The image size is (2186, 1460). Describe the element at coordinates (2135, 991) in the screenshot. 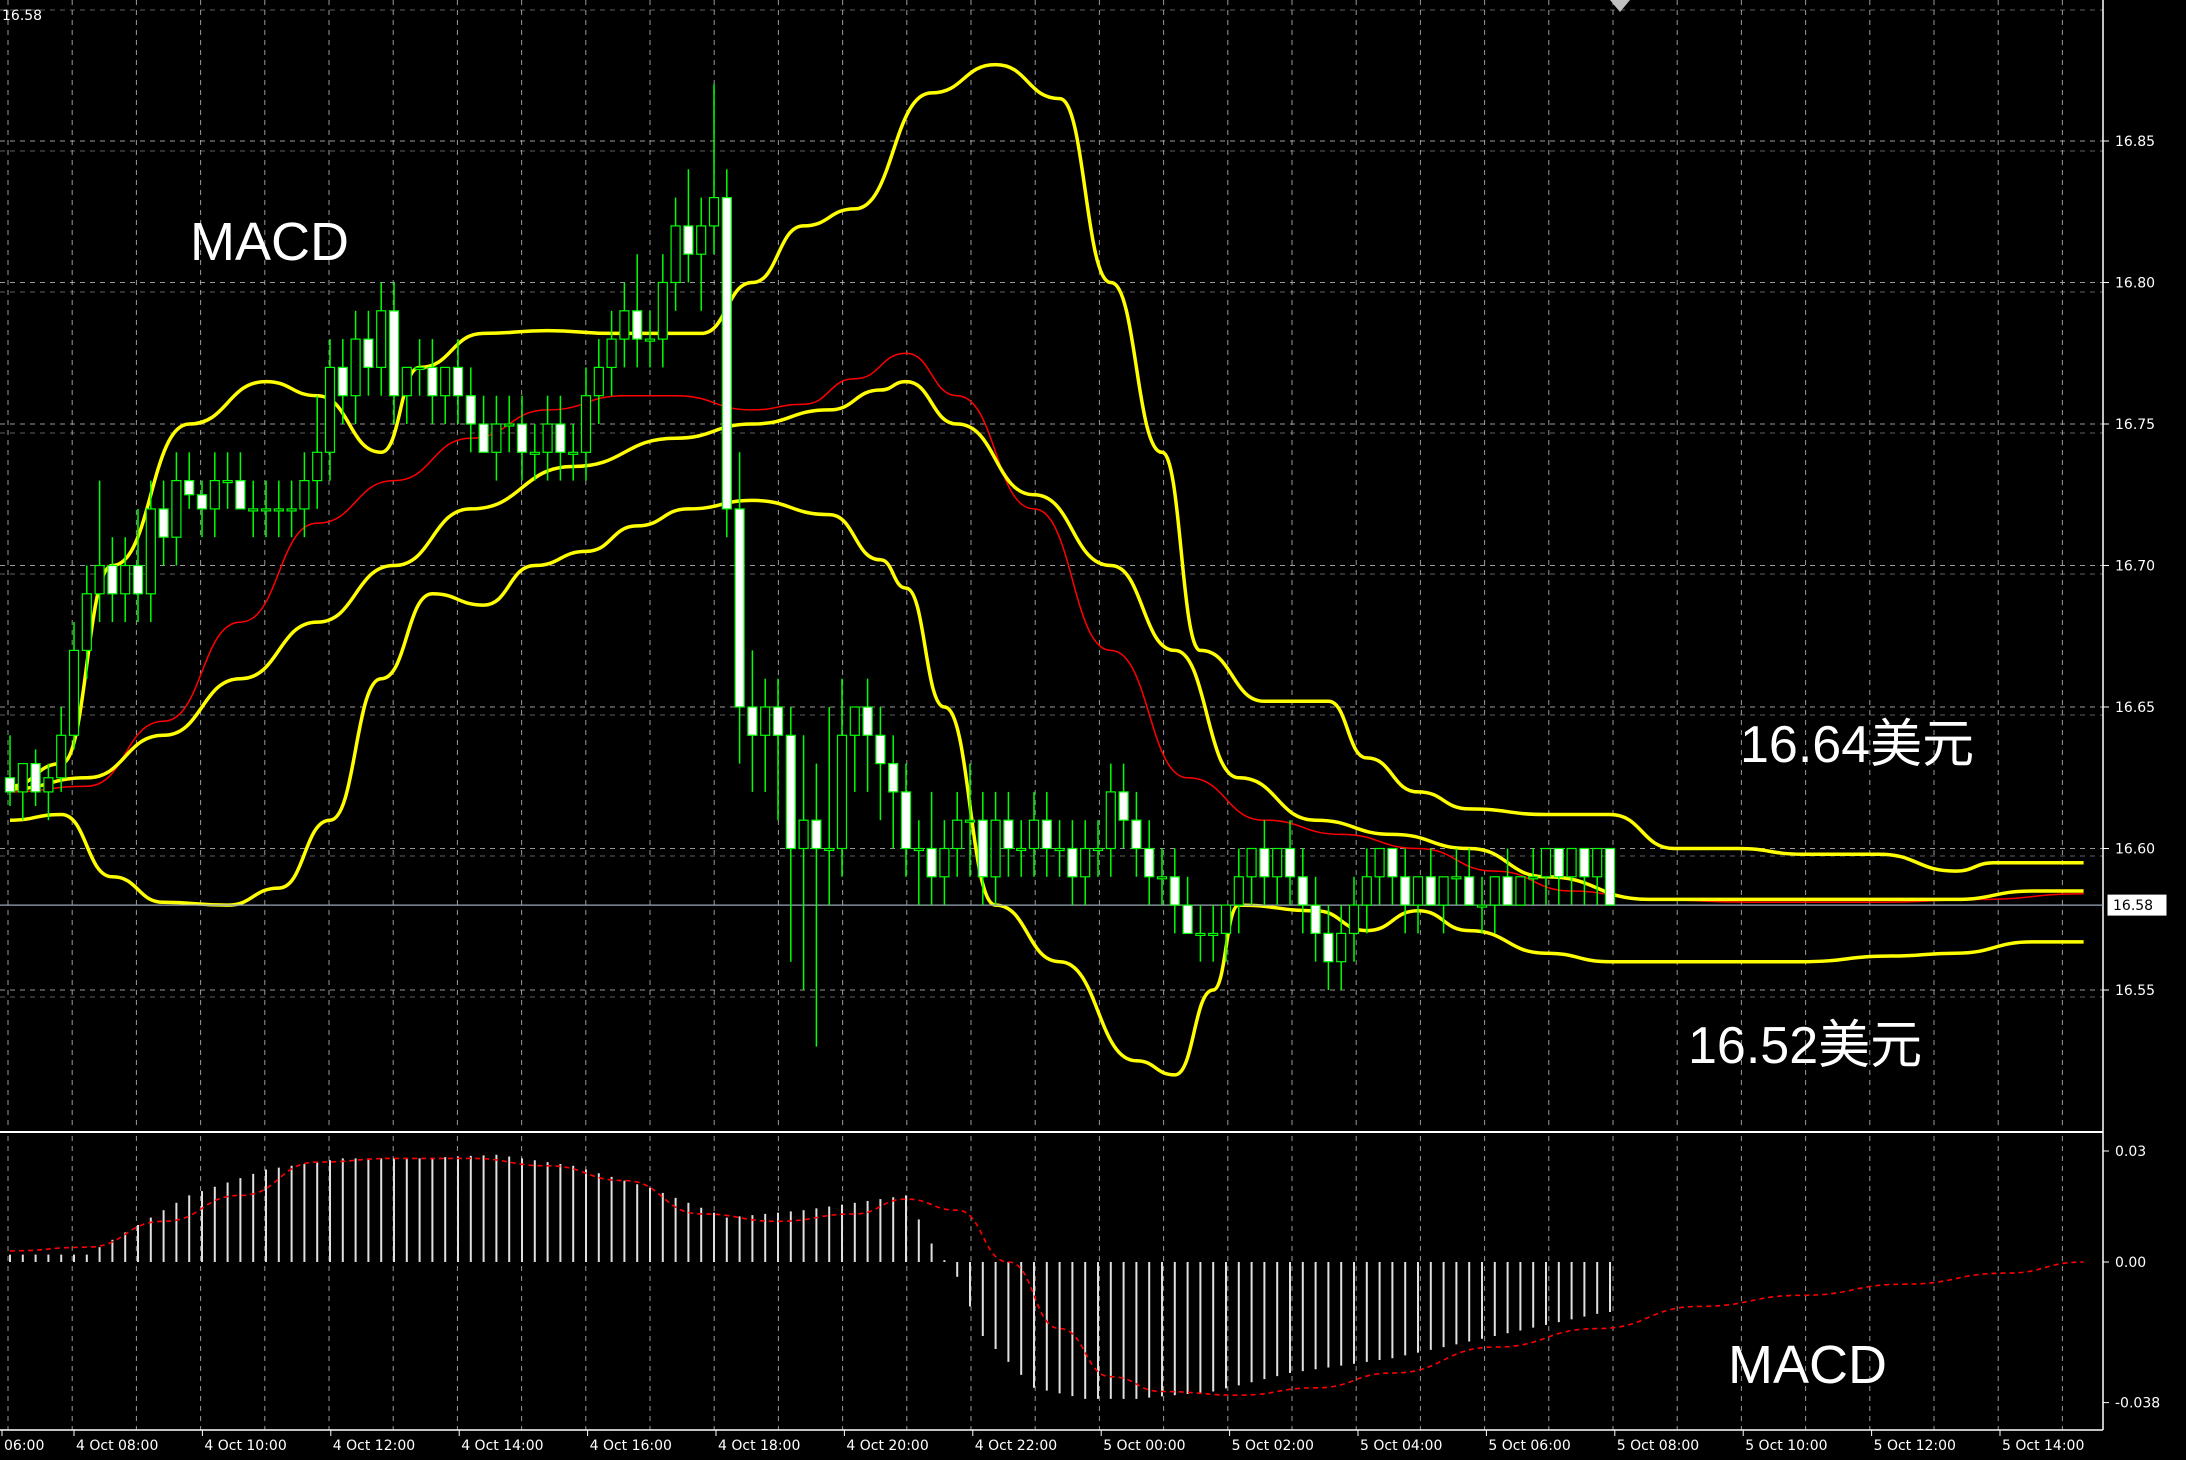

I see `price-tick-label: 16.55` at that location.